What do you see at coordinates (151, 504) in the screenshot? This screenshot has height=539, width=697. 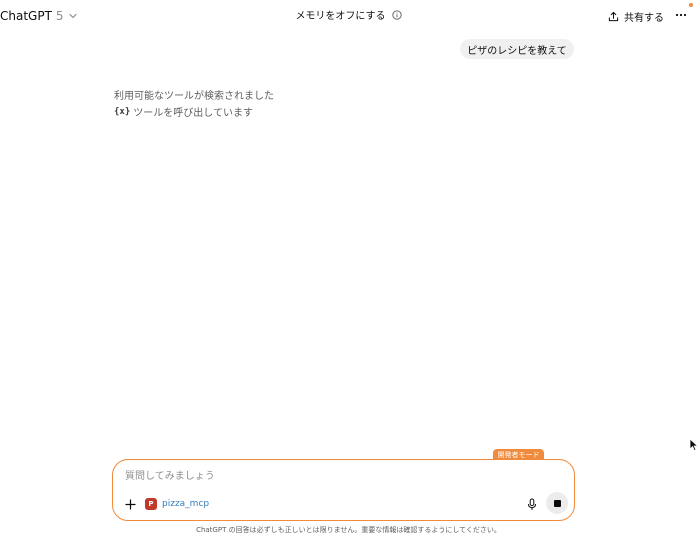 I see `pizza-mcp-icon: P` at bounding box center [151, 504].